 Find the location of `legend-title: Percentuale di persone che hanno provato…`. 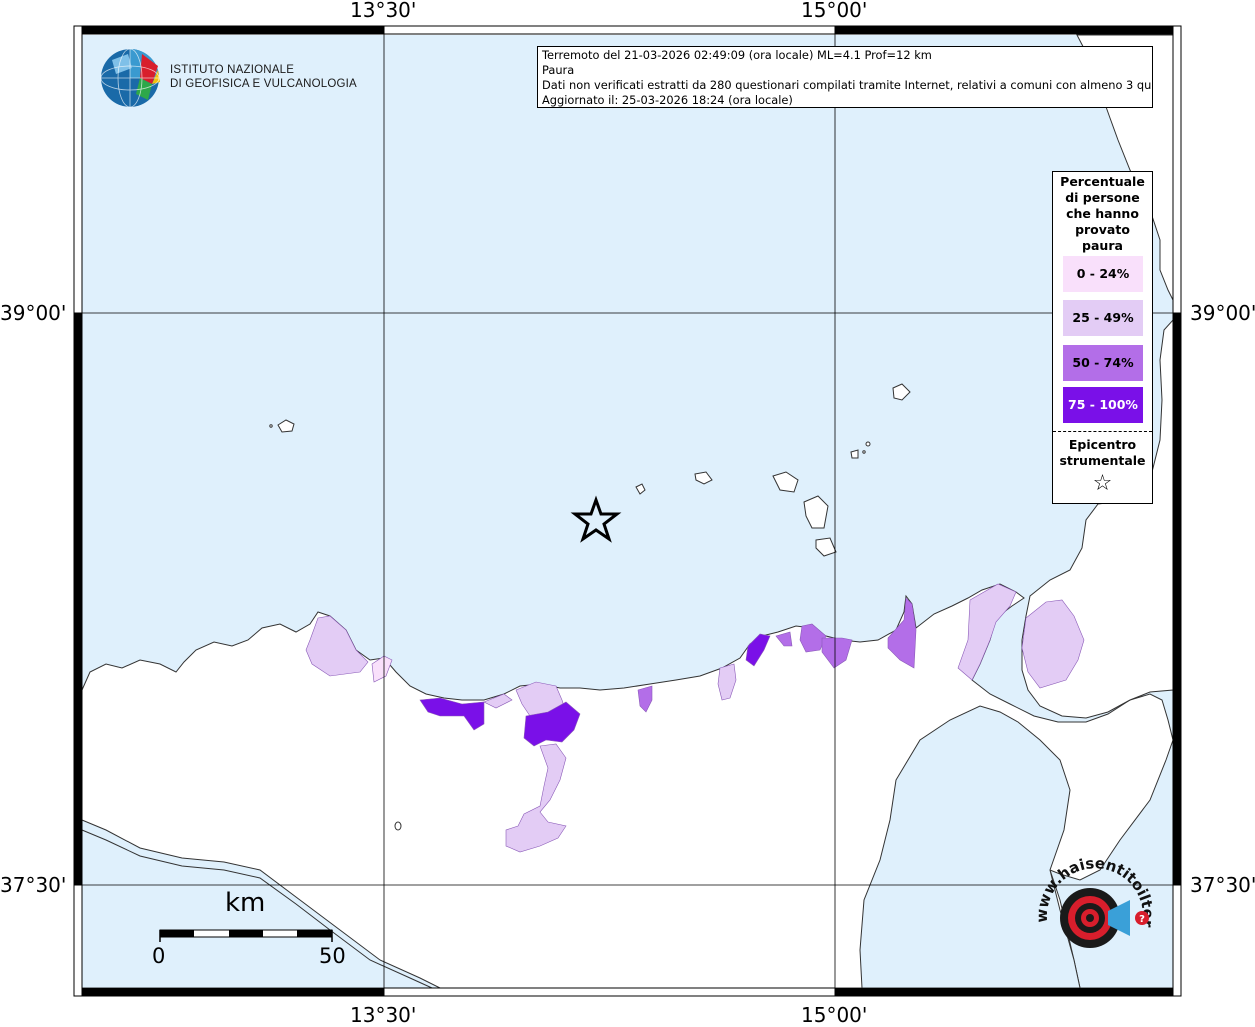

legend-title: Percentuale di persone che hanno provato… is located at coordinates (1102, 214).